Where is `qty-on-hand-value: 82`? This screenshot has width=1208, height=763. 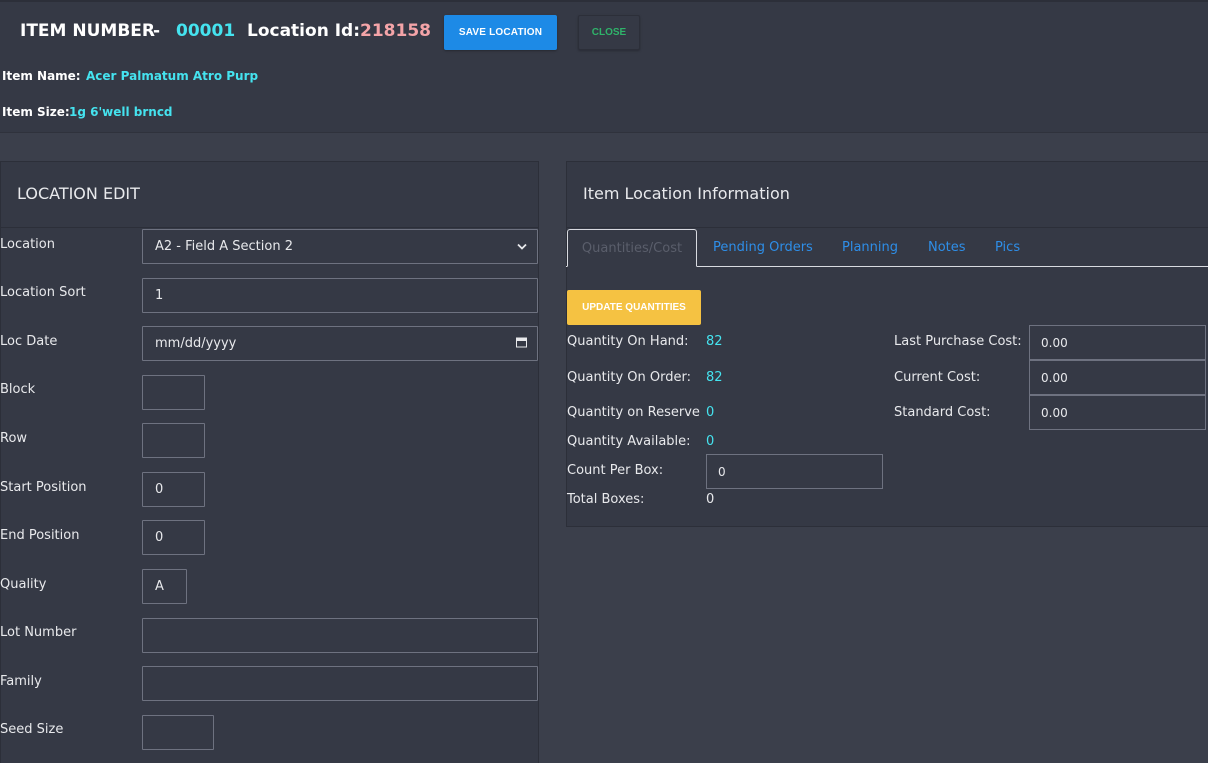 qty-on-hand-value: 82 is located at coordinates (714, 341).